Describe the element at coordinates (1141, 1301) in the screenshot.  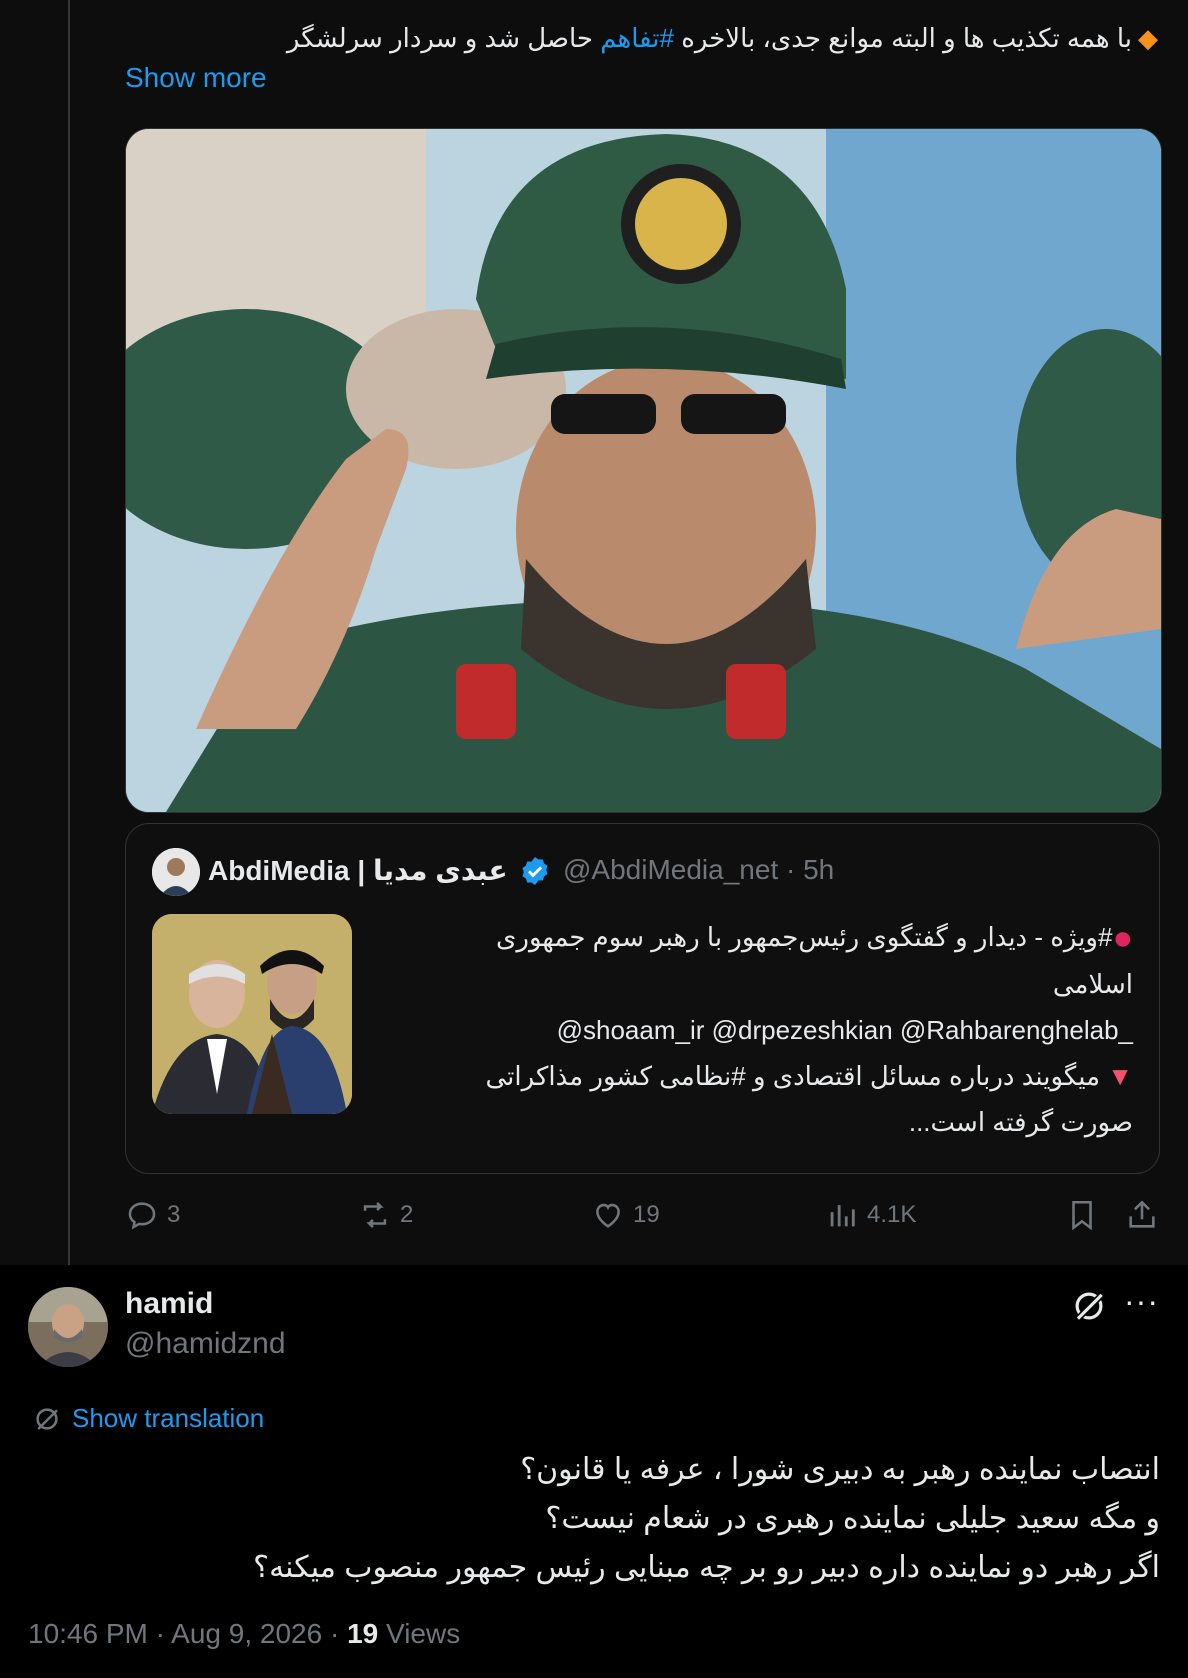
I see `more-options-icon: ···` at that location.